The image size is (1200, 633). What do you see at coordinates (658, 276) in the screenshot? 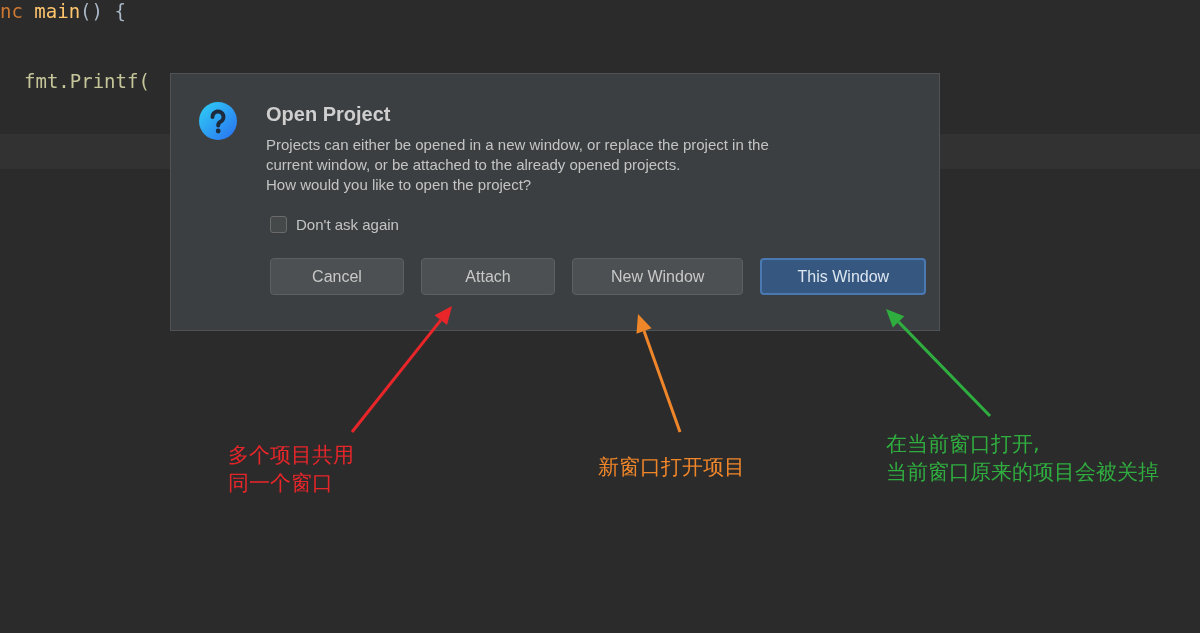
I see `dialog-button: New Window` at bounding box center [658, 276].